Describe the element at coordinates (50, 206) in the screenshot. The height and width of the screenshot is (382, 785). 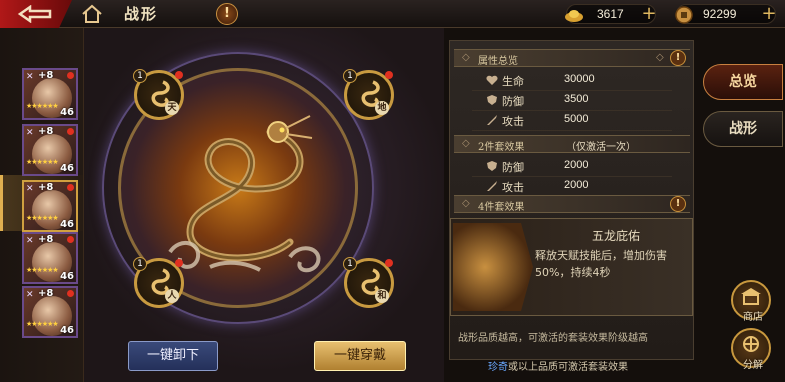
I see `hero-card-3: ✕ +8 ★★★★★★ 46` at that location.